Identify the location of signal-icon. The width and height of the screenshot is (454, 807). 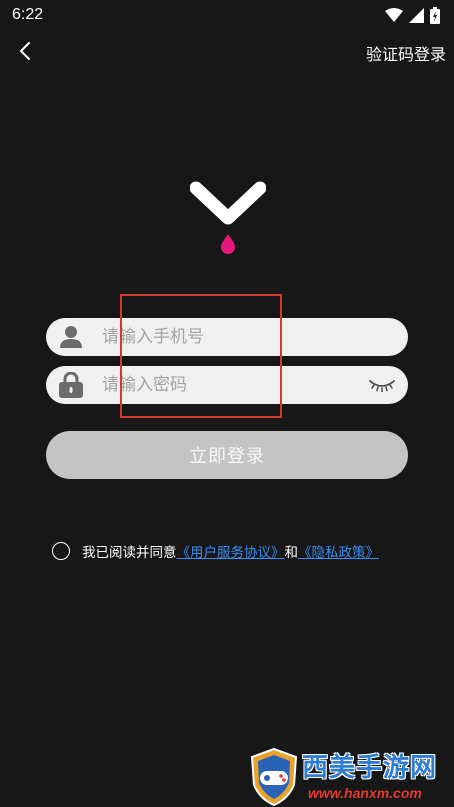
(416, 15).